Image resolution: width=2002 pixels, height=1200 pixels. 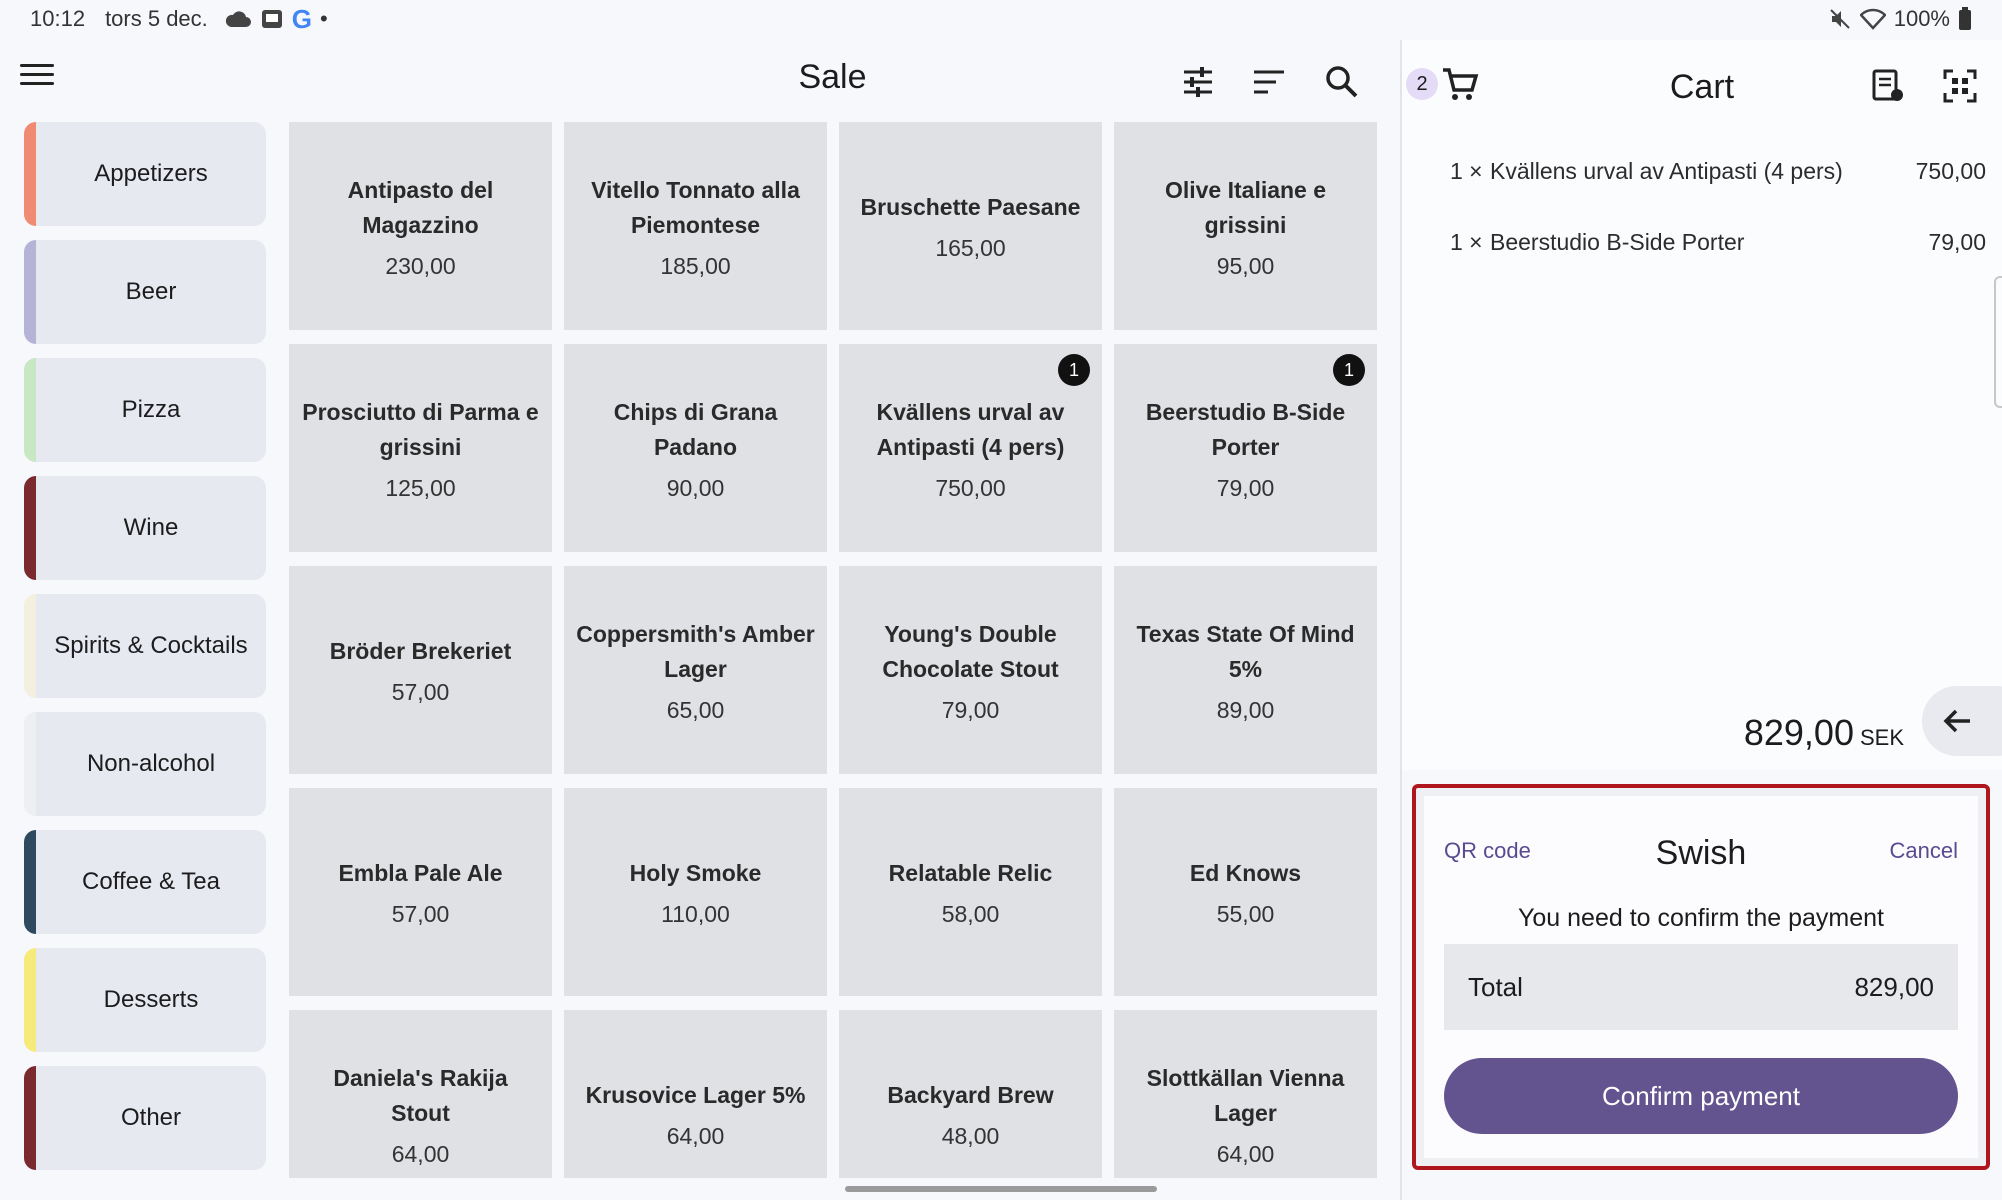 I want to click on product-tile: Ed Knows 55,00, so click(x=1245, y=892).